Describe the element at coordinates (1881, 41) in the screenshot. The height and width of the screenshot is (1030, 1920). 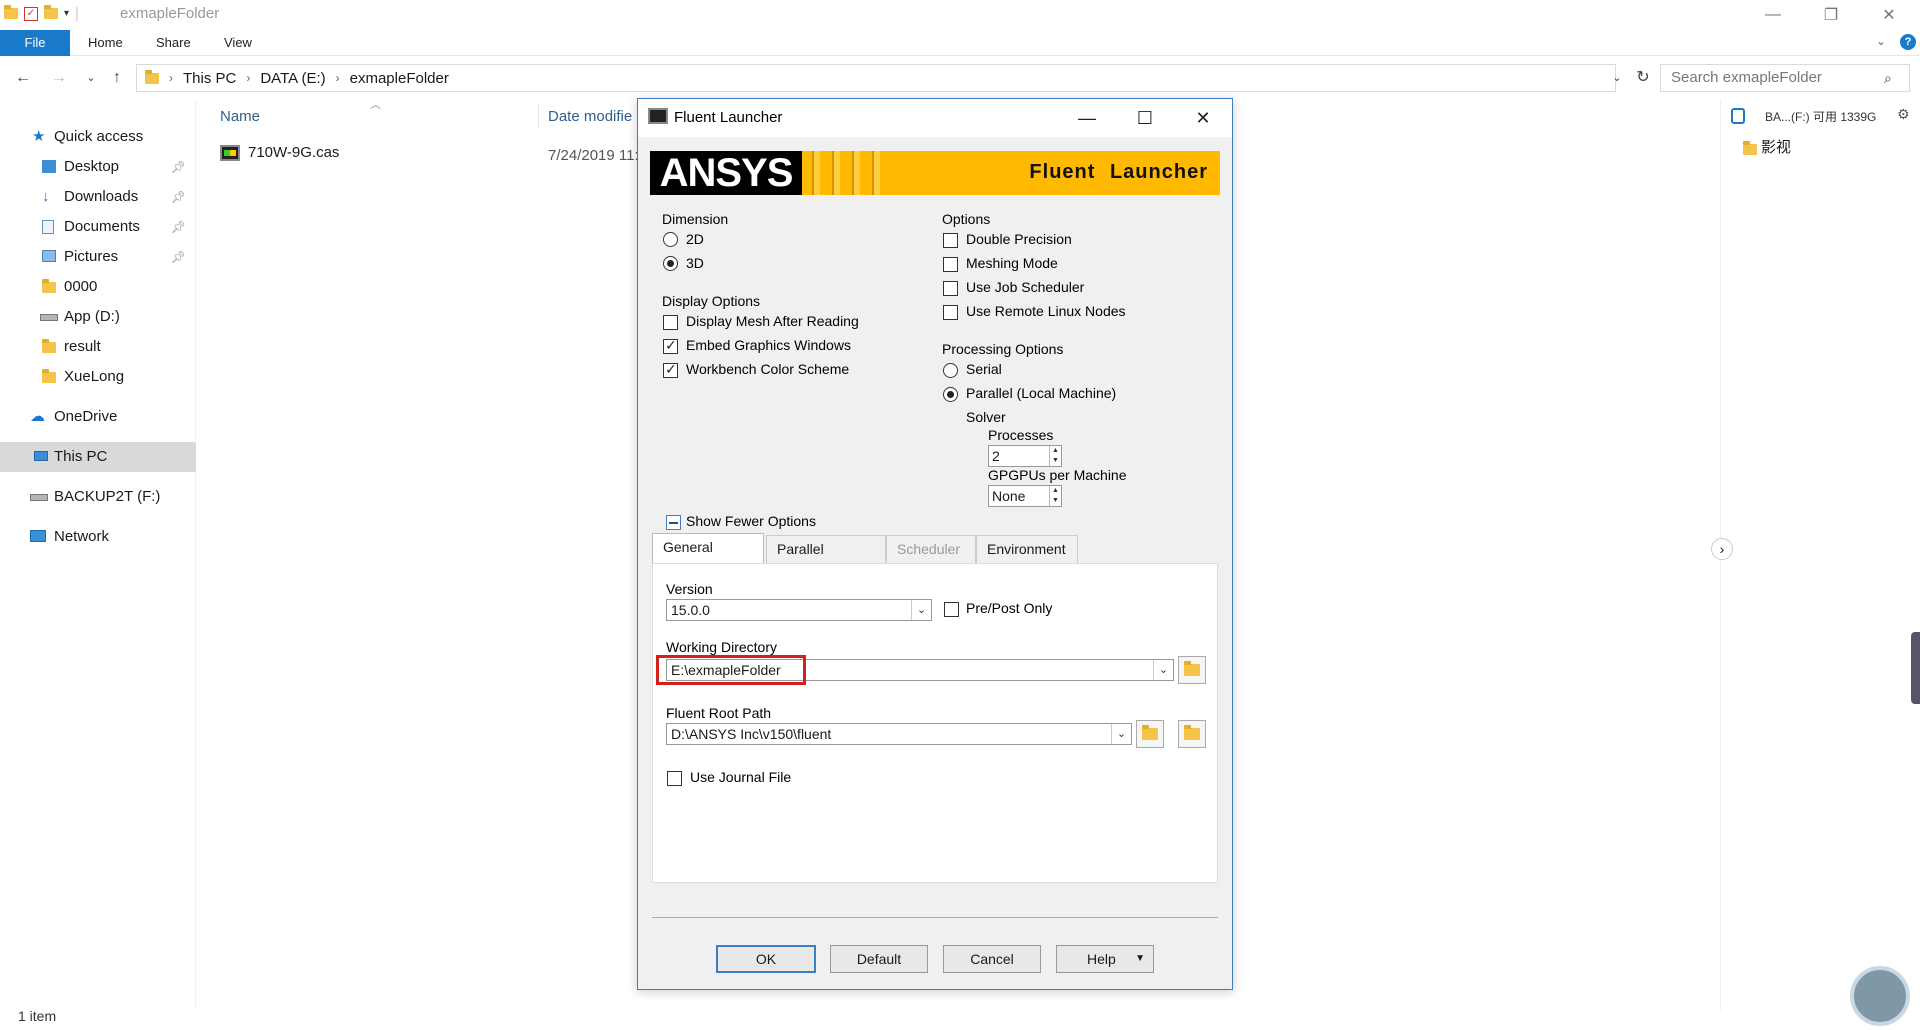
I see `ribbon-expand-icon: ⌄` at that location.